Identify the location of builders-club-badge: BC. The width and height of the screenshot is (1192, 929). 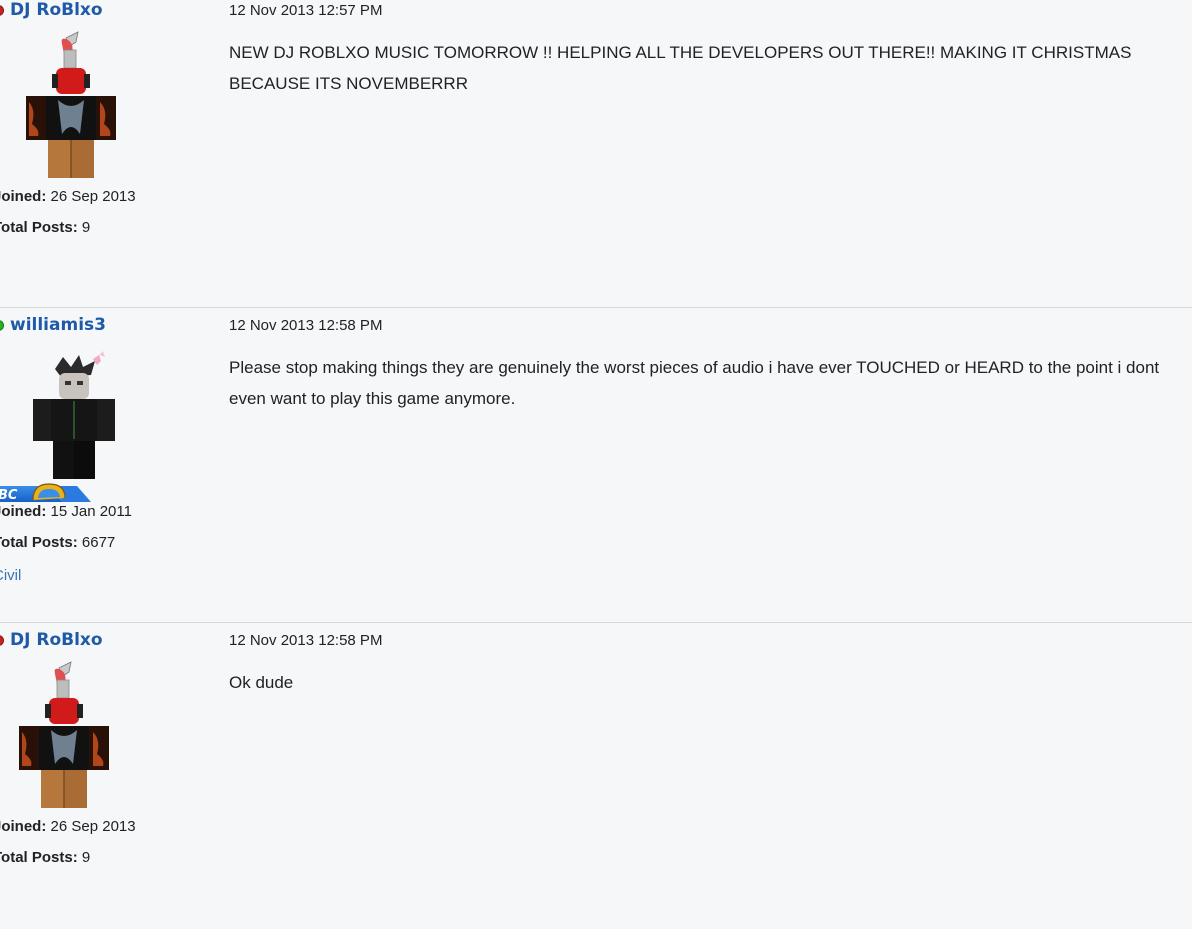
(45, 493).